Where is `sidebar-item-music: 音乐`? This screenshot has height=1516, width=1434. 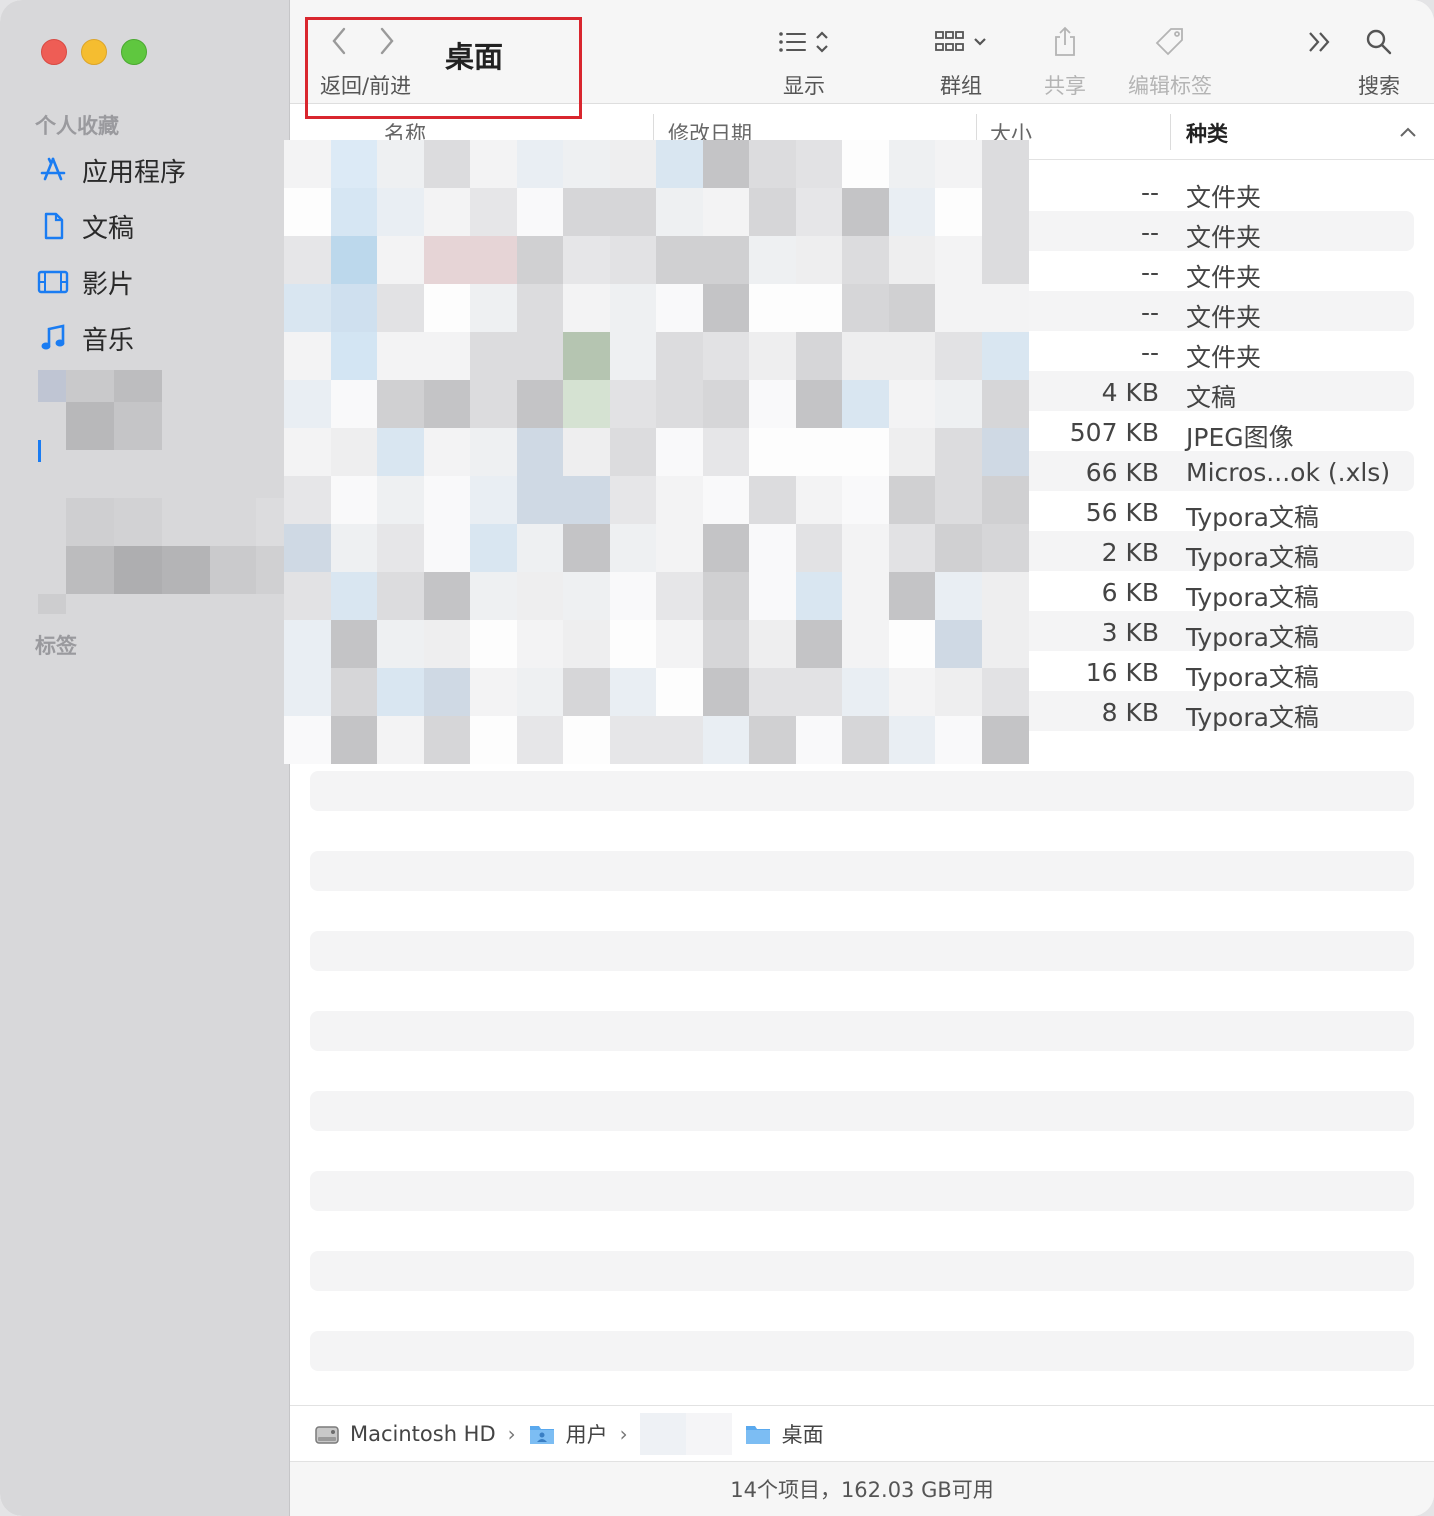 sidebar-item-music: 音乐 is located at coordinates (85, 338).